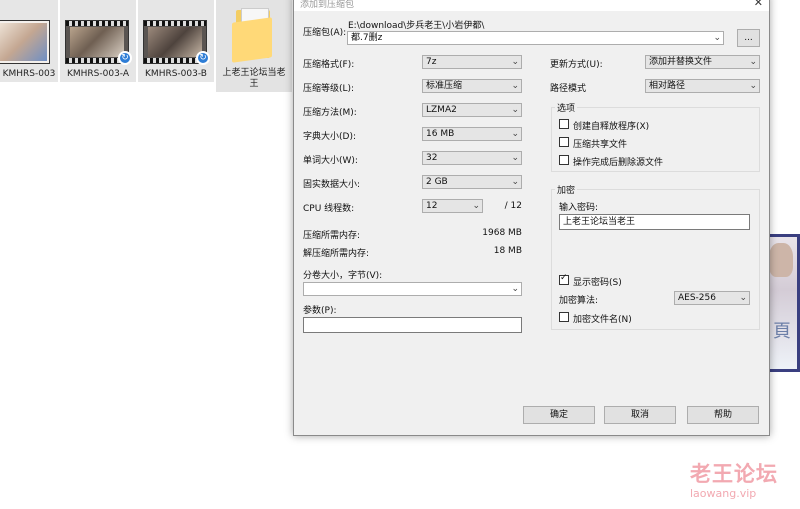 This screenshot has width=800, height=509. Describe the element at coordinates (566, 107) in the screenshot. I see `options-title: 选项` at that location.